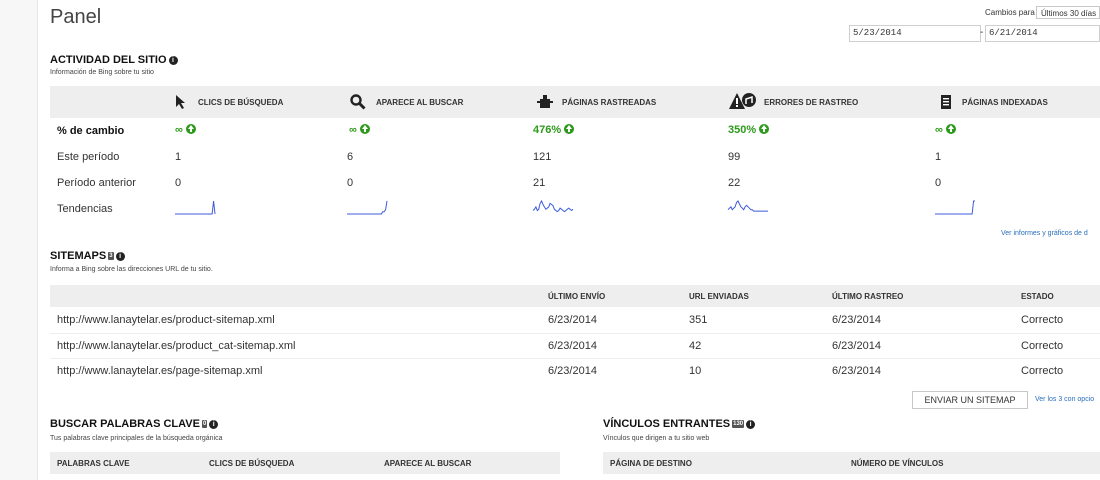 The image size is (1100, 480). I want to click on col-header-keyword-impressions: APARECE AL BUSCAR, so click(428, 463).